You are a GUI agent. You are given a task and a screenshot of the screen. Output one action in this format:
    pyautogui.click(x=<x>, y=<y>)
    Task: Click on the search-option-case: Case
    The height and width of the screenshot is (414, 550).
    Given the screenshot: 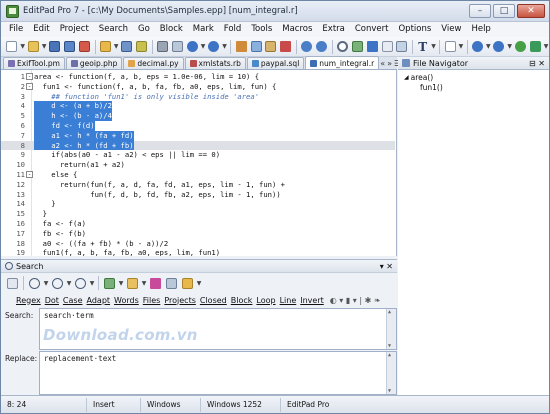 What is the action you would take?
    pyautogui.click(x=73, y=300)
    